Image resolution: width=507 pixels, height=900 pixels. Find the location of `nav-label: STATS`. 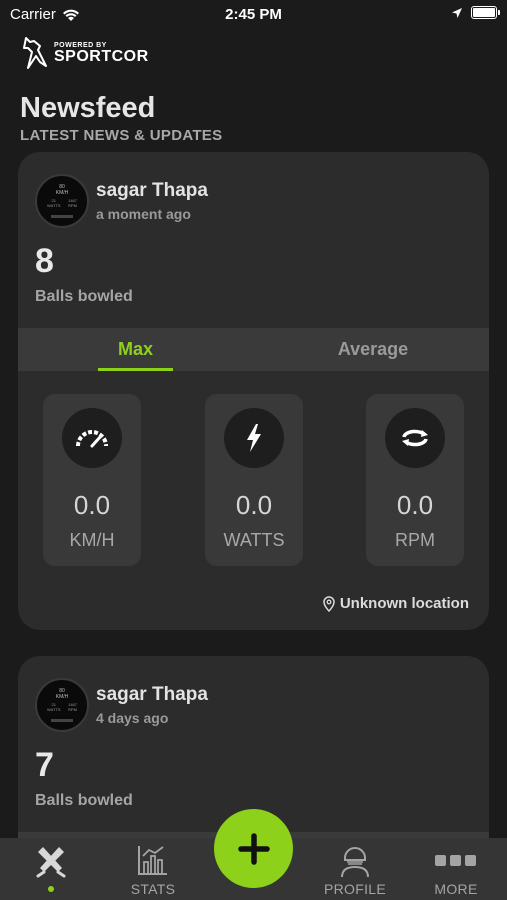

nav-label: STATS is located at coordinates (153, 889).